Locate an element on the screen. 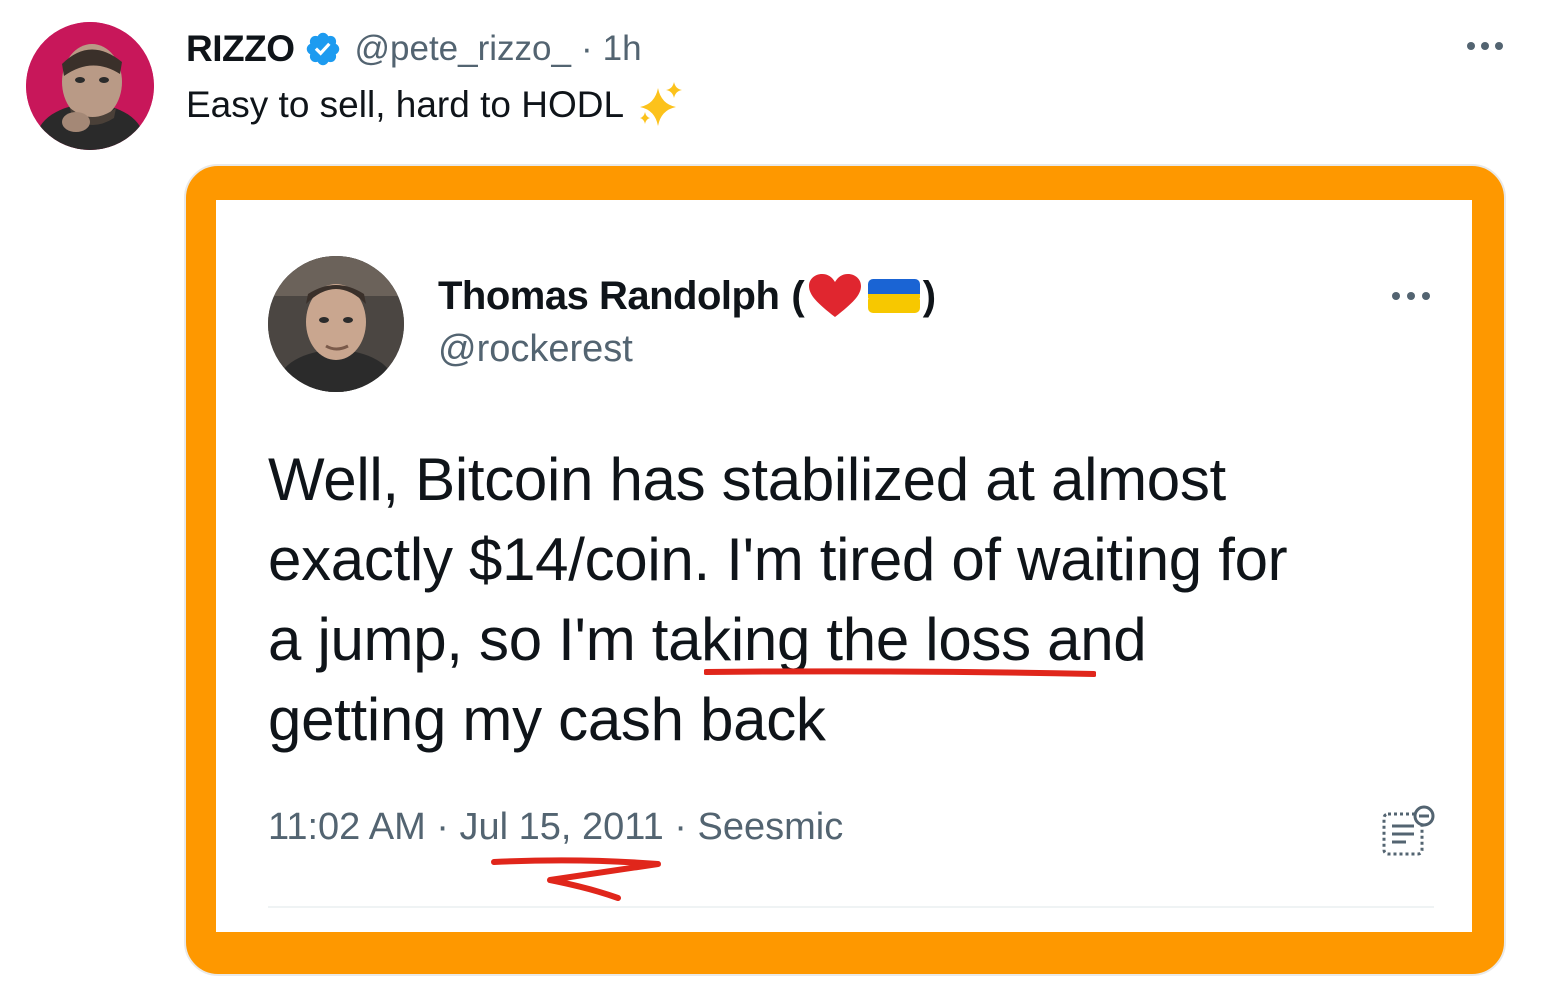 The height and width of the screenshot is (994, 1555). quoted-date: Jul 15, 2011 is located at coordinates (561, 827).